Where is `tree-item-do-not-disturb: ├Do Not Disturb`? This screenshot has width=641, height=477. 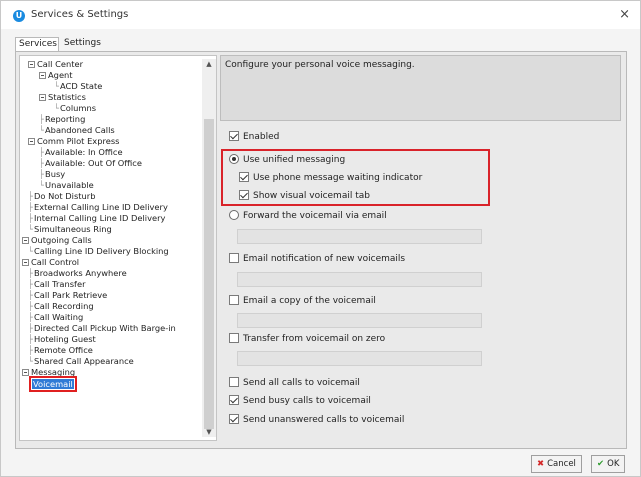 tree-item-do-not-disturb: ├Do Not Disturb is located at coordinates (61, 196).